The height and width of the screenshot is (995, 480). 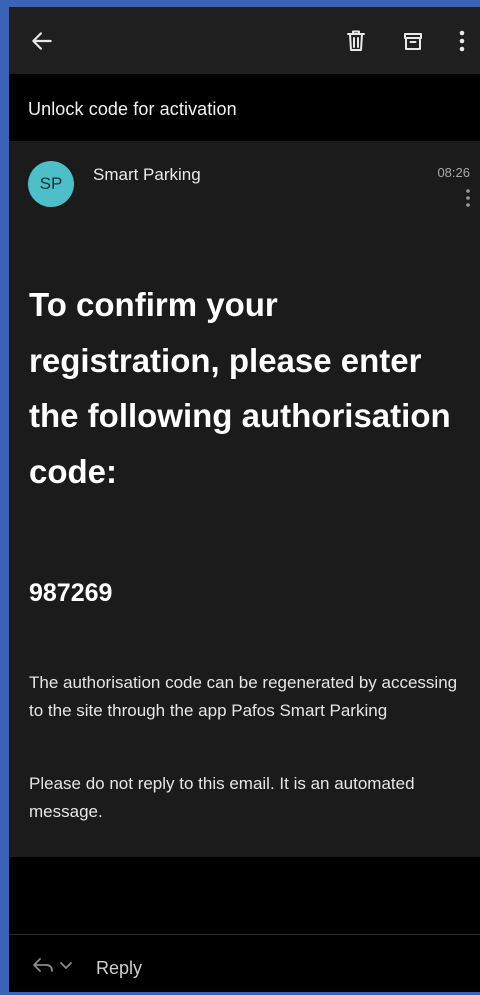 I want to click on message-time: 08:26, so click(x=453, y=172).